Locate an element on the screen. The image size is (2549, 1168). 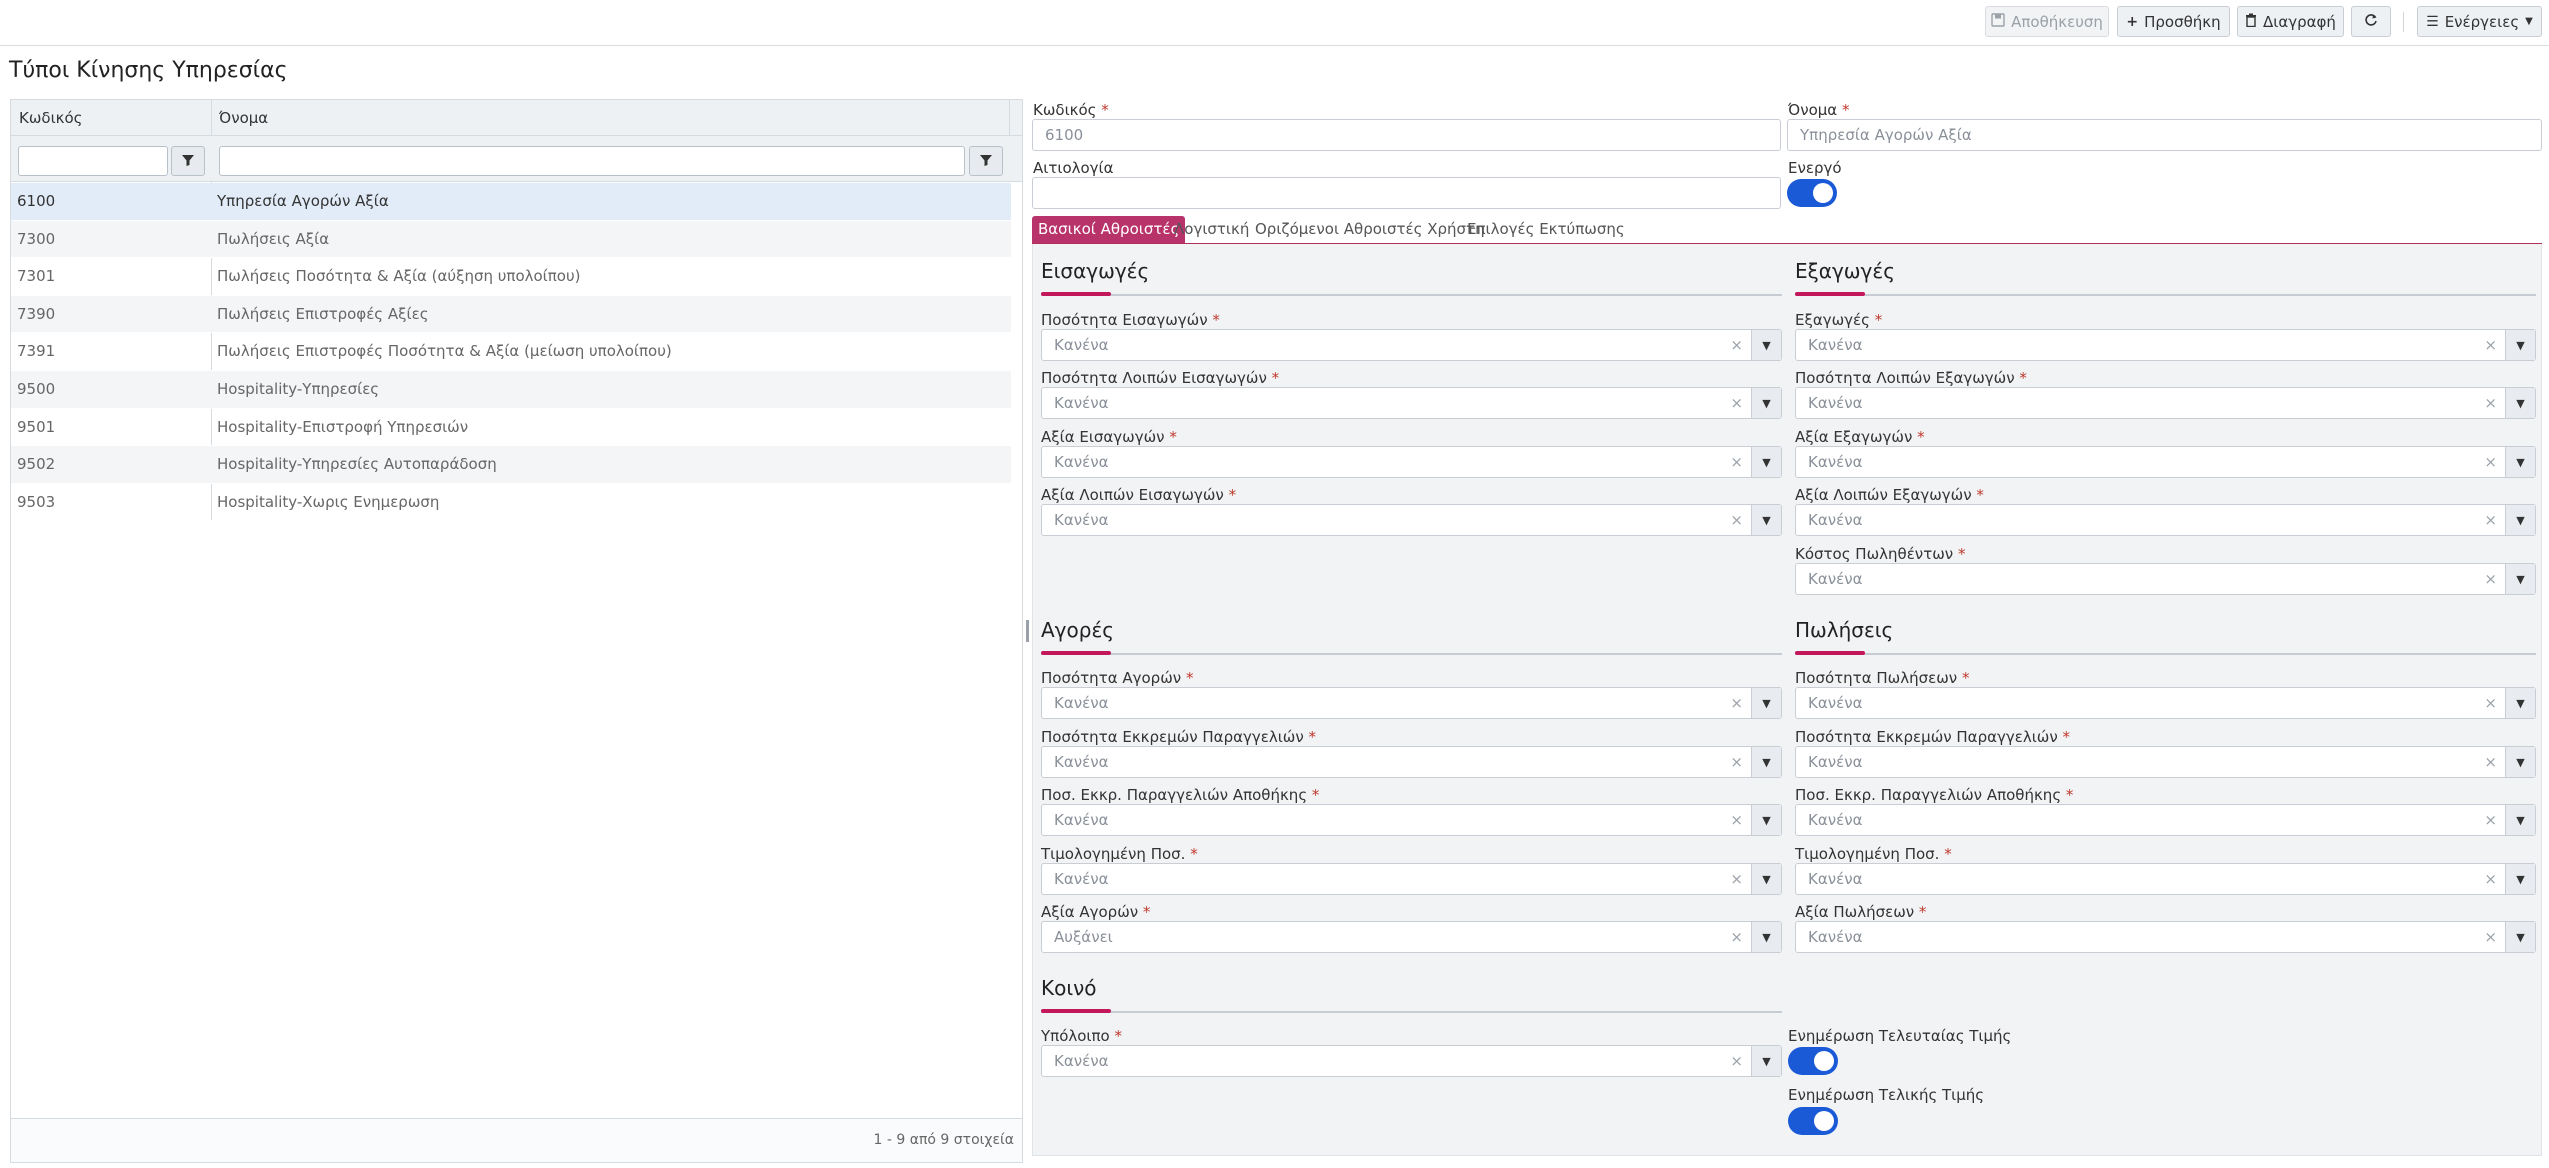
exports-select: Κανένα × ▼ is located at coordinates (2165, 345).